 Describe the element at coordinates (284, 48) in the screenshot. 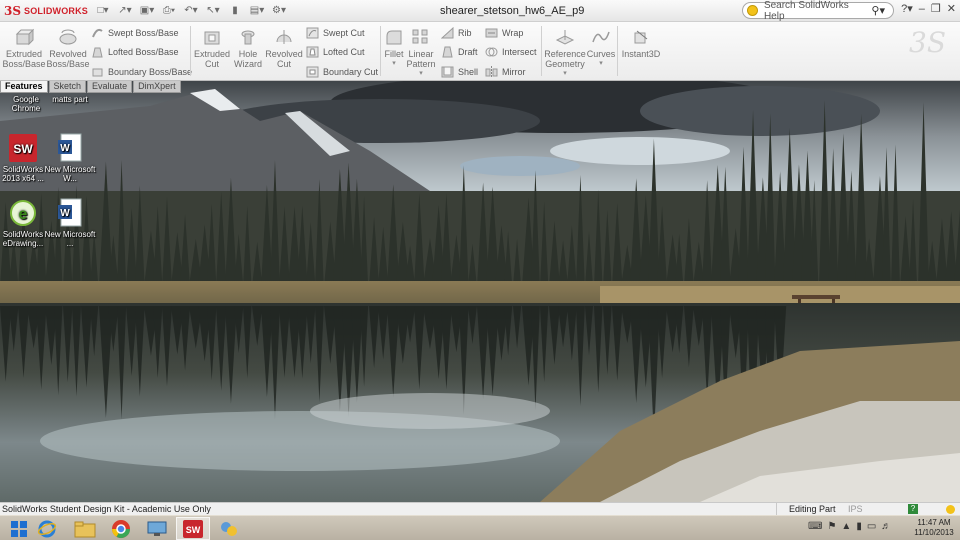

I see `revolved-cut-button: Revolved Cut` at that location.